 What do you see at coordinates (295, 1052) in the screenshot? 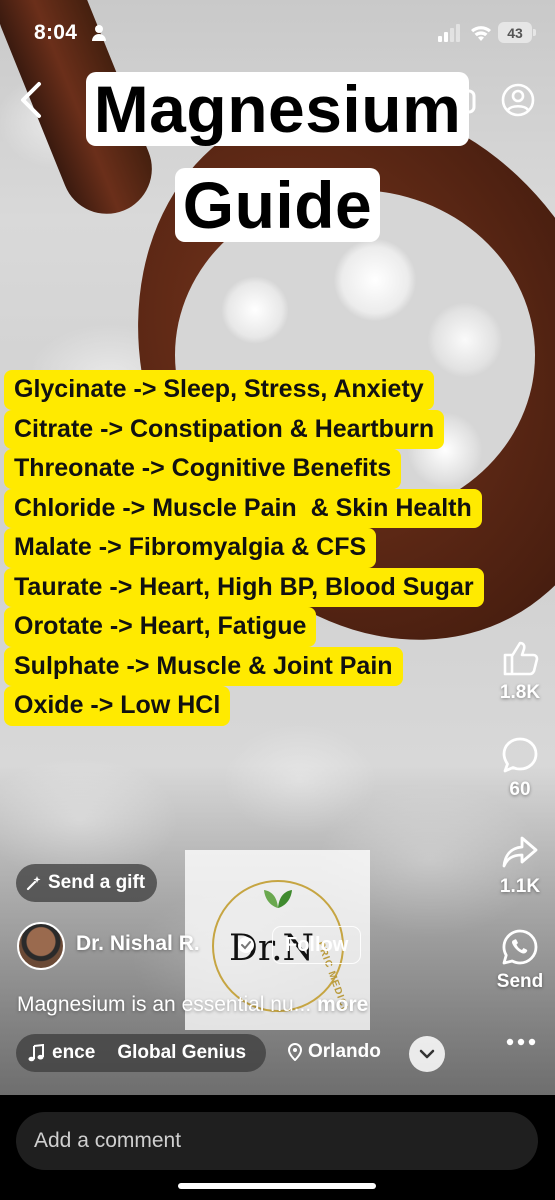
I see `location-pin-icon` at bounding box center [295, 1052].